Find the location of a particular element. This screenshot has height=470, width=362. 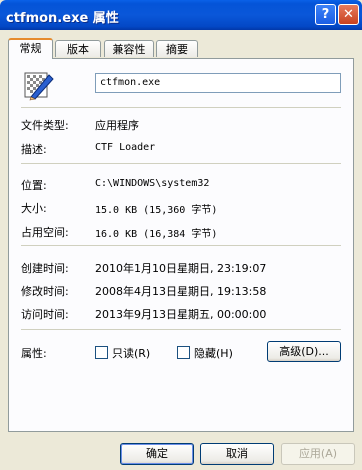

file-type-label: 文件类型: is located at coordinates (45, 125).